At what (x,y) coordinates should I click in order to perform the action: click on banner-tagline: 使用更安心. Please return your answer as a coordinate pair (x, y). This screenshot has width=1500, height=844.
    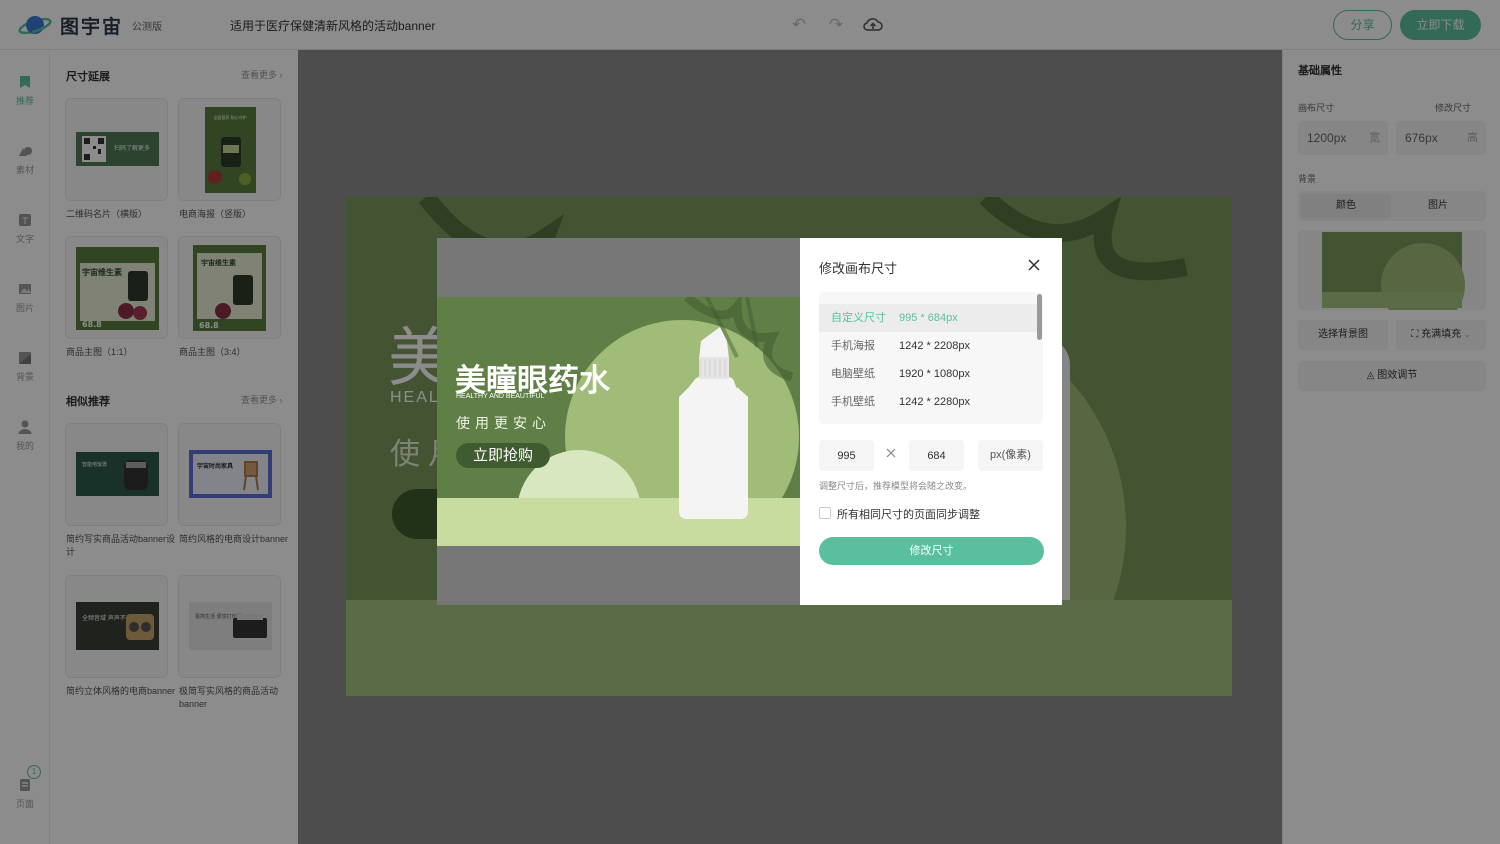
    Looking at the image, I should click on (503, 424).